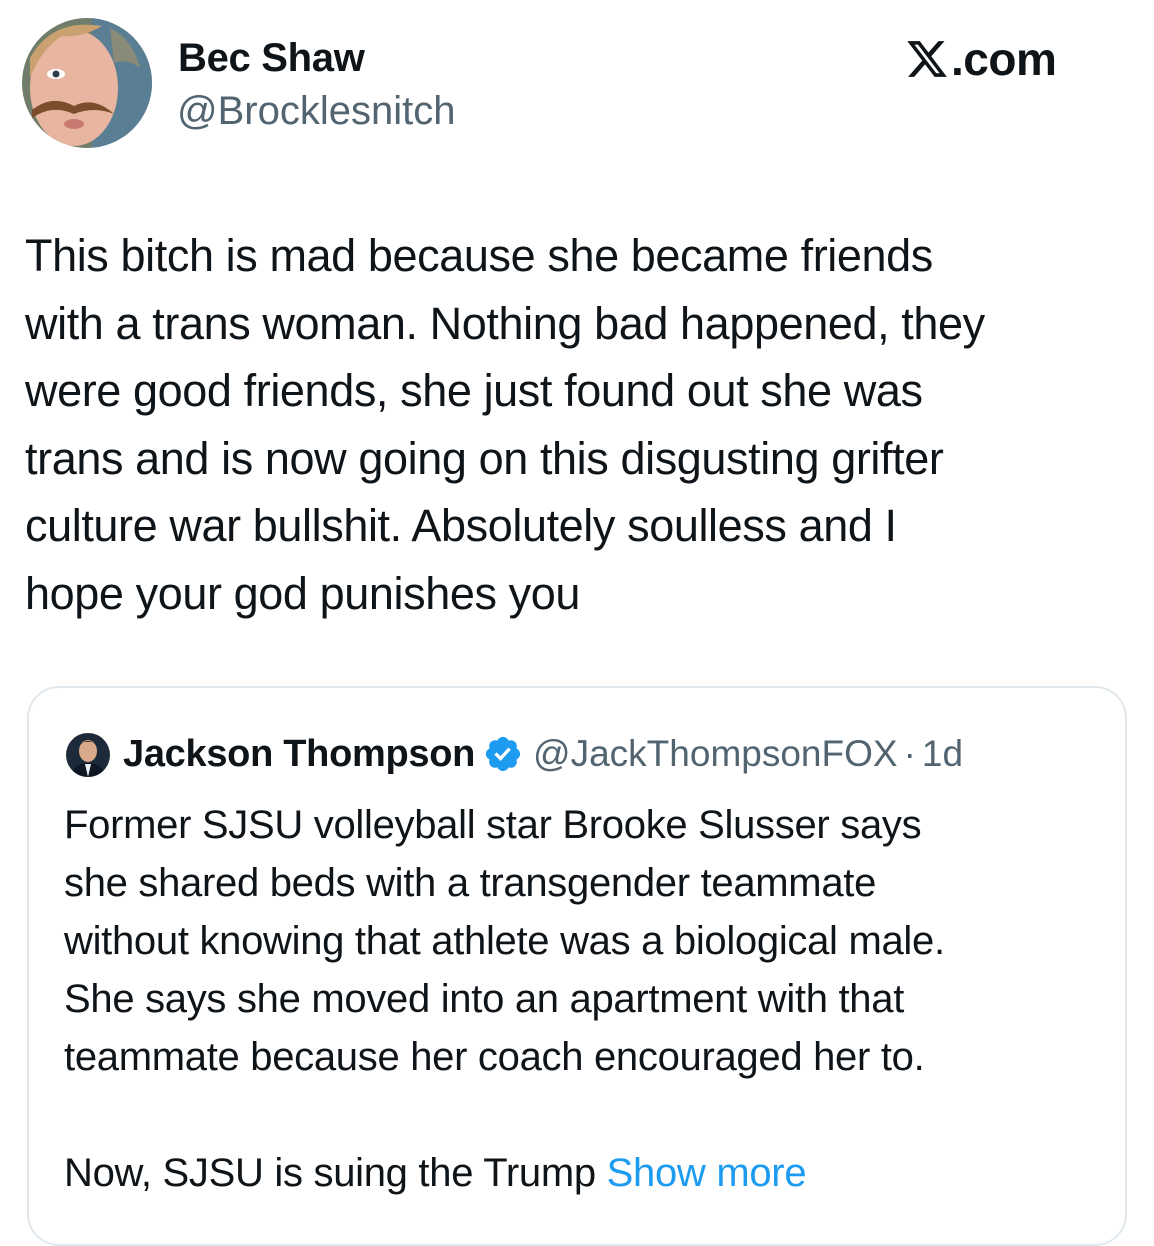 The width and height of the screenshot is (1154, 1246). Describe the element at coordinates (927, 59) in the screenshot. I see `x-logo-icon` at that location.